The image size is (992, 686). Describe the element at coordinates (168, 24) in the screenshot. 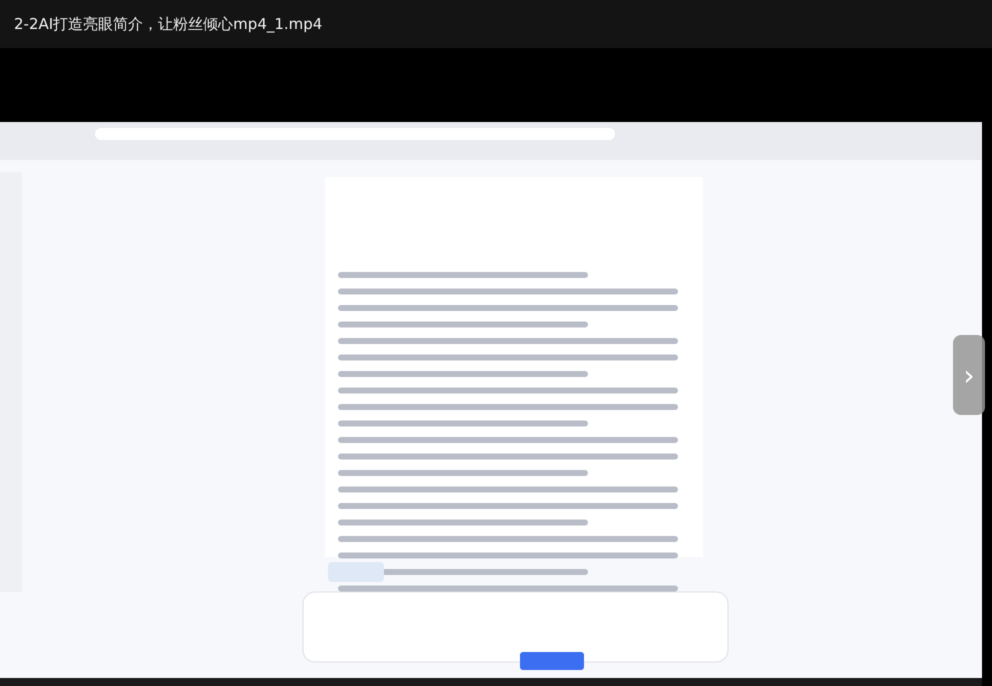

I see `window-title: 2-2AI打造亮眼简介，让粉丝倾心mp4_1.mp4` at that location.